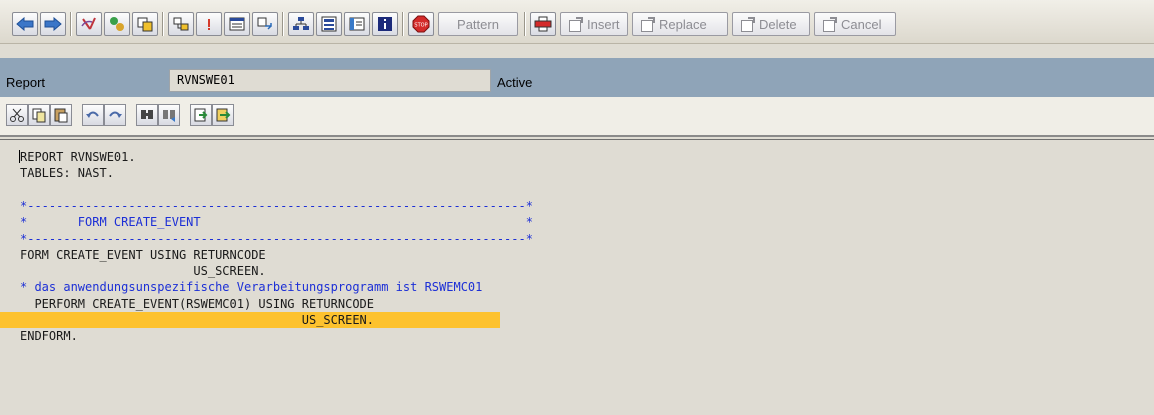 Image resolution: width=1154 pixels, height=415 pixels. Describe the element at coordinates (266, 222) in the screenshot. I see `code-comment-line: * FORM CREATE_EVENT *` at that location.